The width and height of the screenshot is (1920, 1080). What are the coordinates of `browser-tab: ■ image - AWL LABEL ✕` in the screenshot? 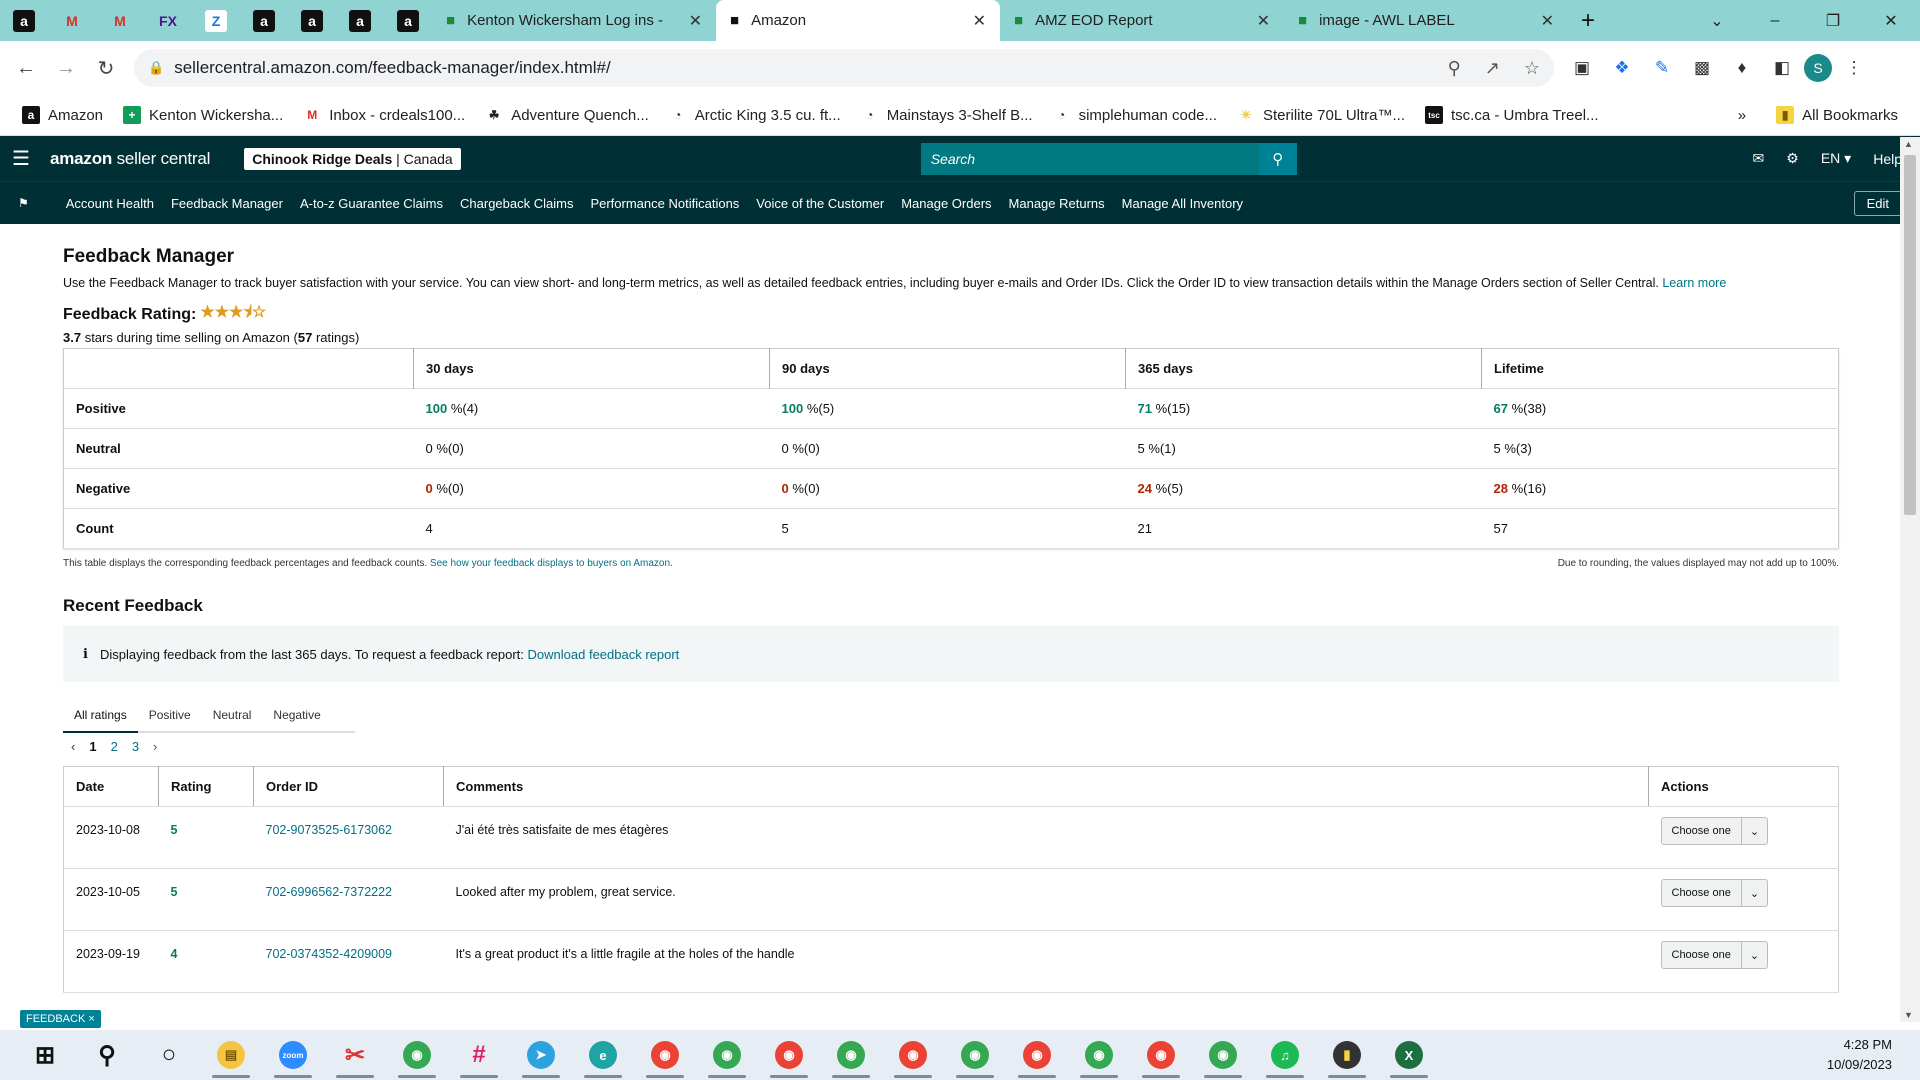 It's located at (1426, 20).